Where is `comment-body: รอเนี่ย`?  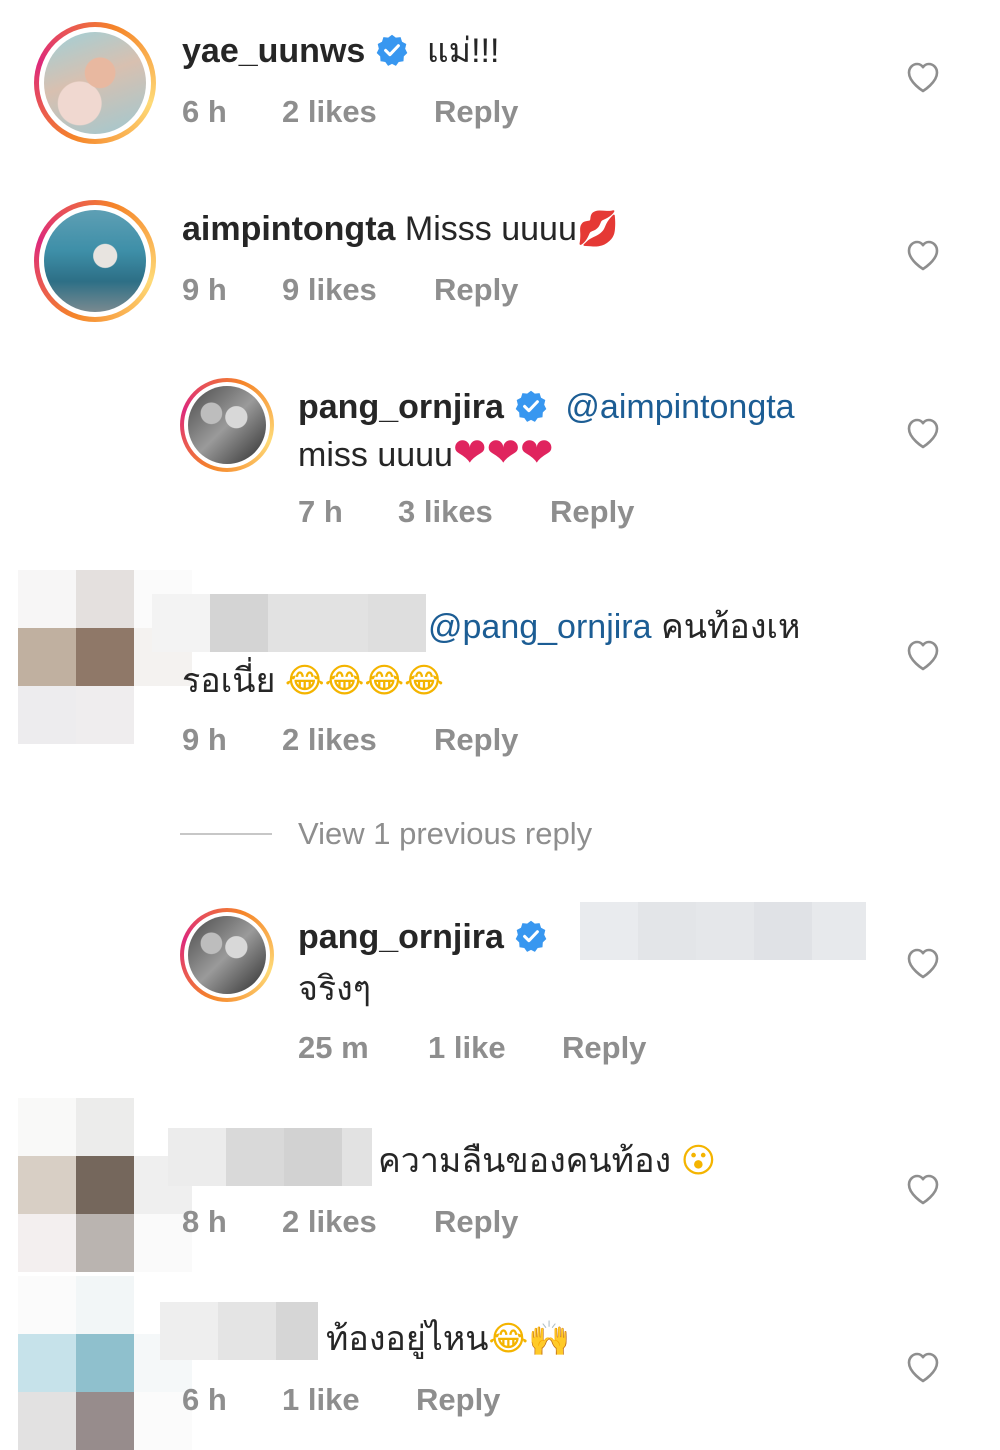 comment-body: รอเนี่ย is located at coordinates (229, 681).